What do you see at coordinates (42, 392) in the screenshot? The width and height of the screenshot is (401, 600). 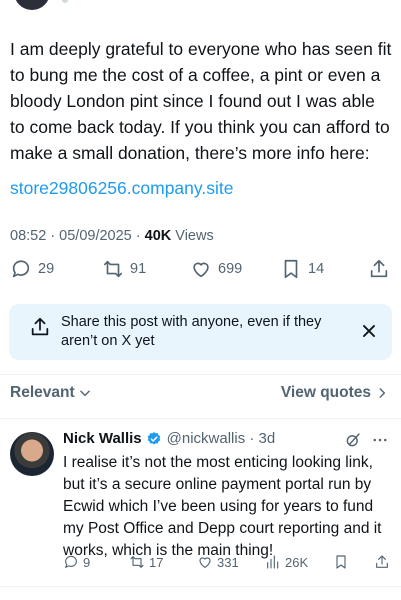 I see `sort-label: Relevant` at bounding box center [42, 392].